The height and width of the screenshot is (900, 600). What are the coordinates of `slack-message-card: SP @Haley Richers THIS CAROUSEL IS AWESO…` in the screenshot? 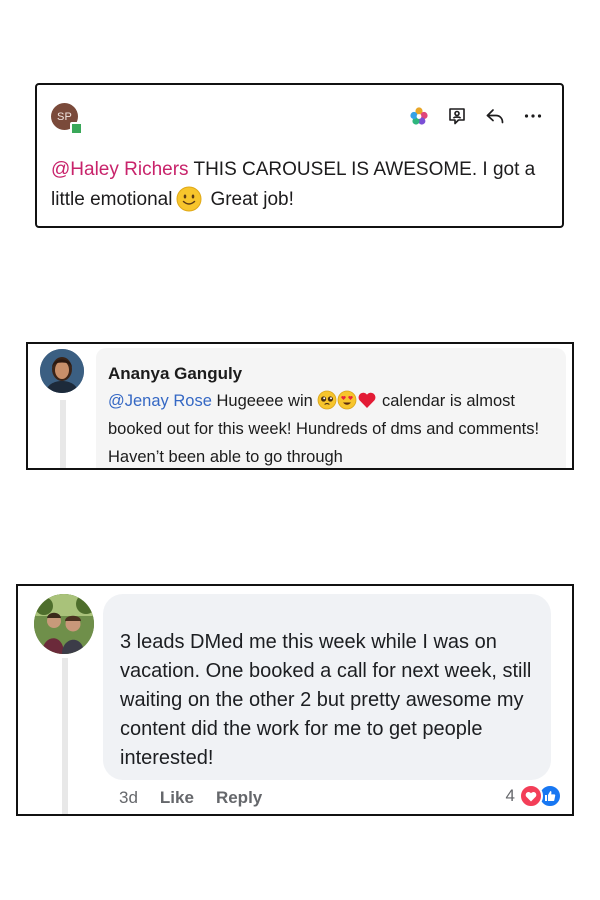 It's located at (299, 155).